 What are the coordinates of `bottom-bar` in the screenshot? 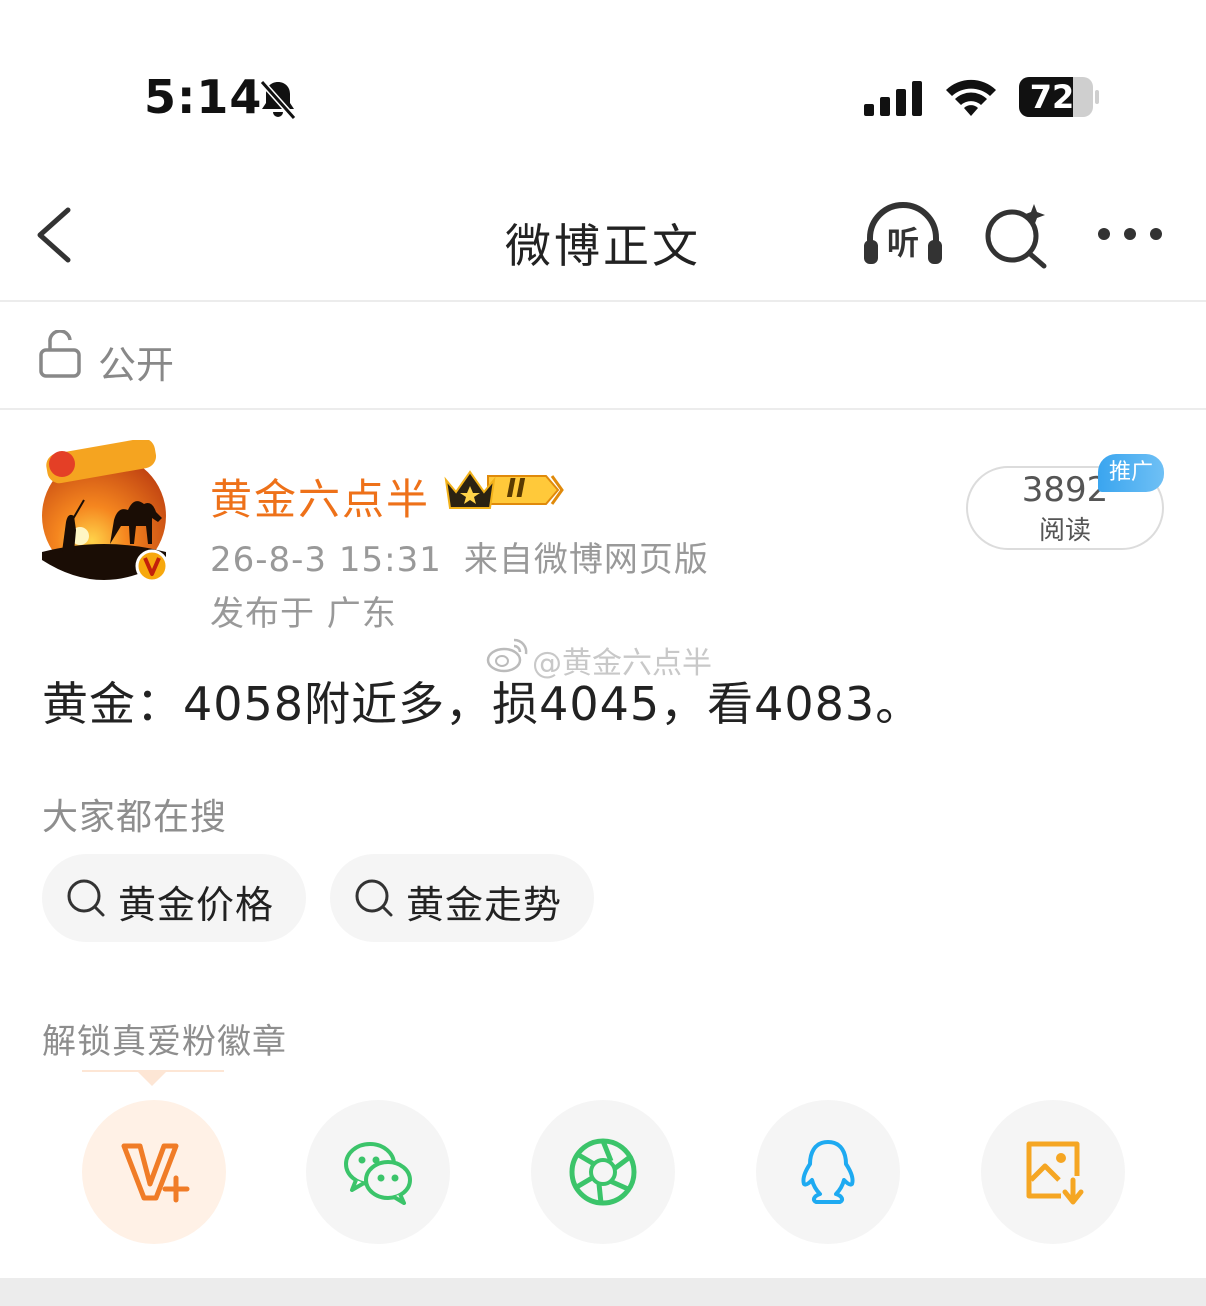 It's located at (603, 1292).